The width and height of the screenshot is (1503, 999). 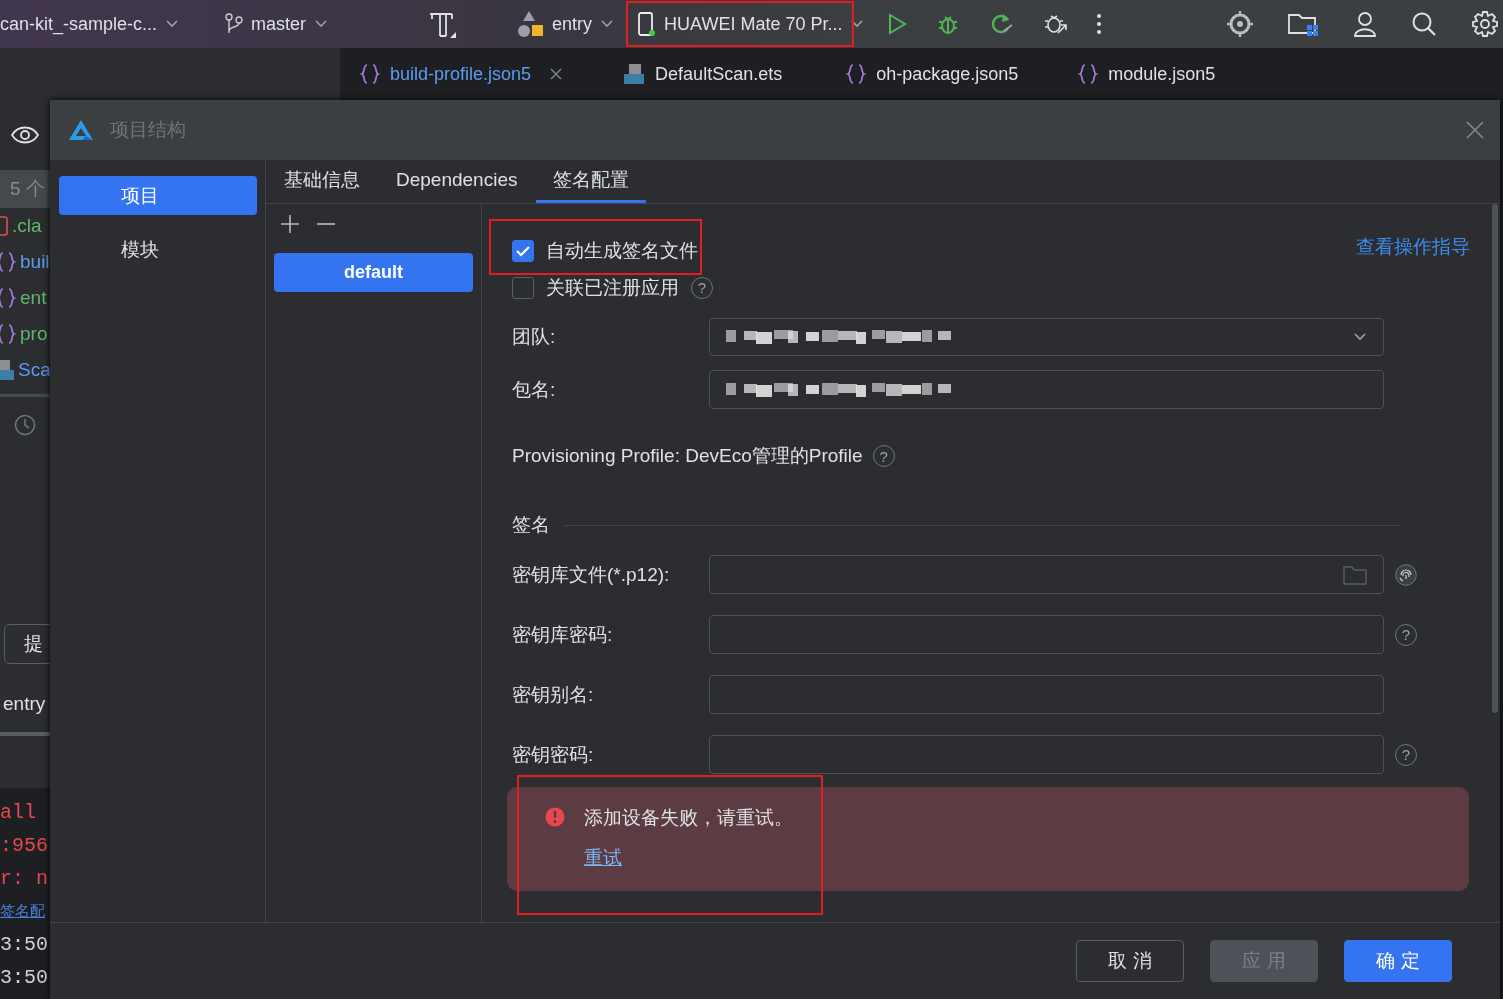 I want to click on dialog-title: 项目结构, so click(x=148, y=130).